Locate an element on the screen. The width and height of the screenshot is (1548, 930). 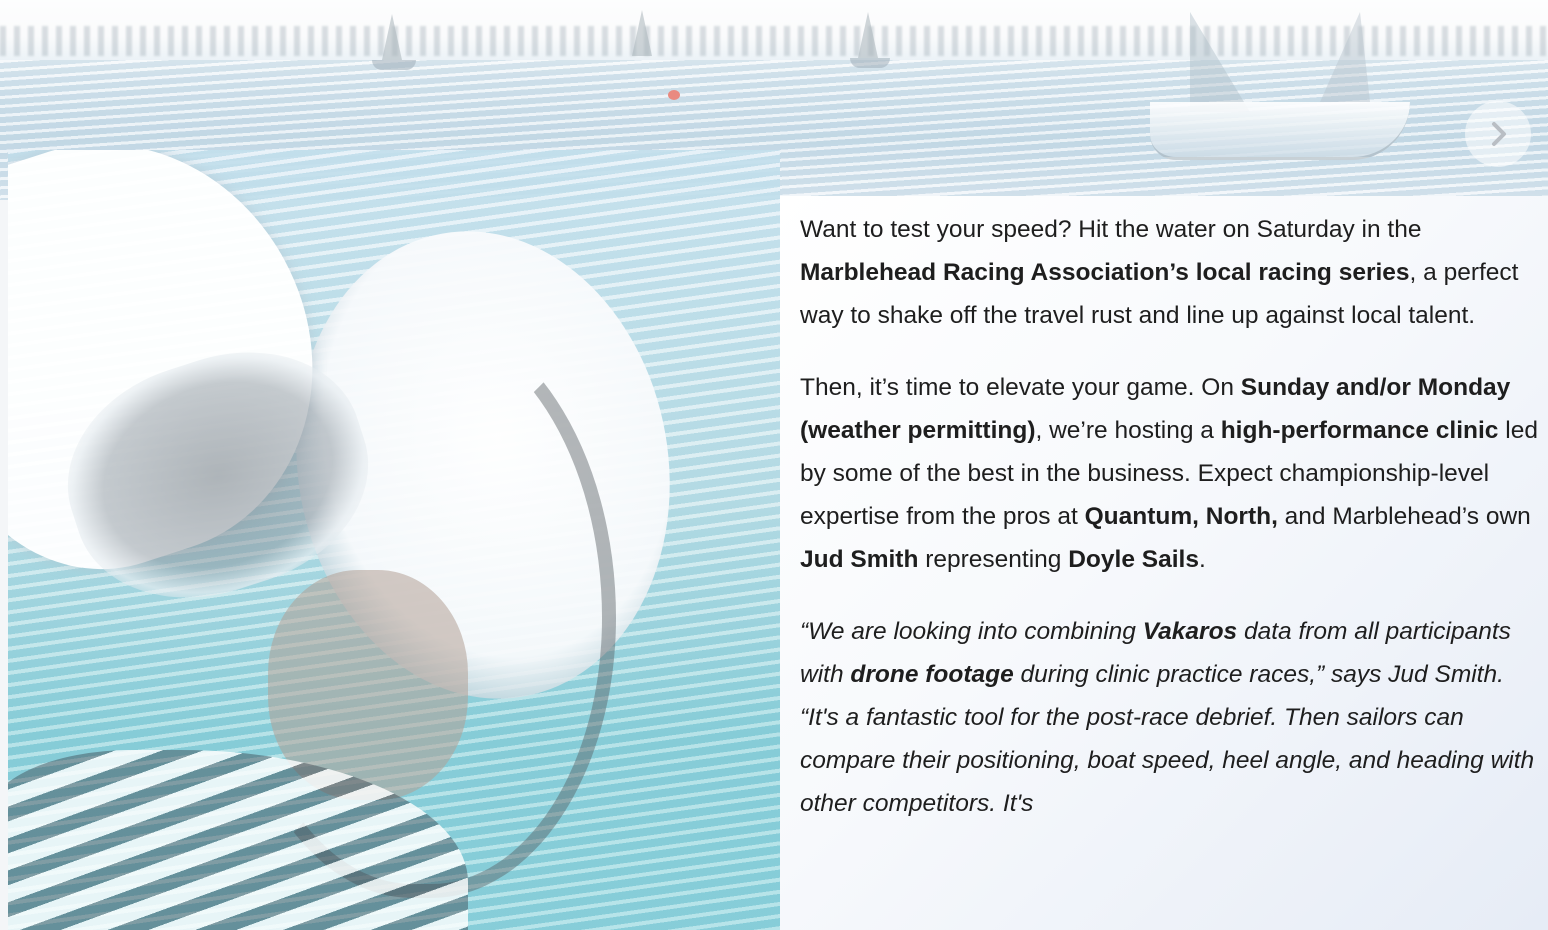
coach-name: Jud Smith is located at coordinates (859, 559).